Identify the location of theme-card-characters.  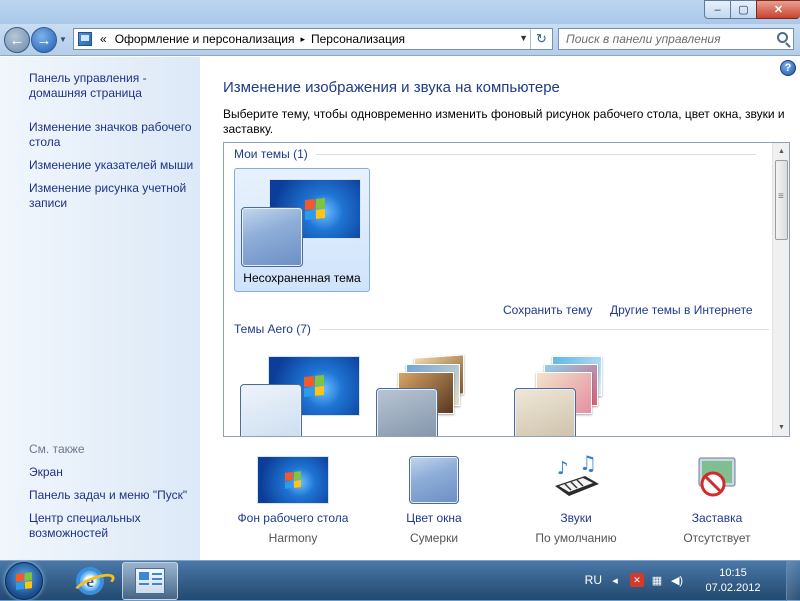
(578, 391).